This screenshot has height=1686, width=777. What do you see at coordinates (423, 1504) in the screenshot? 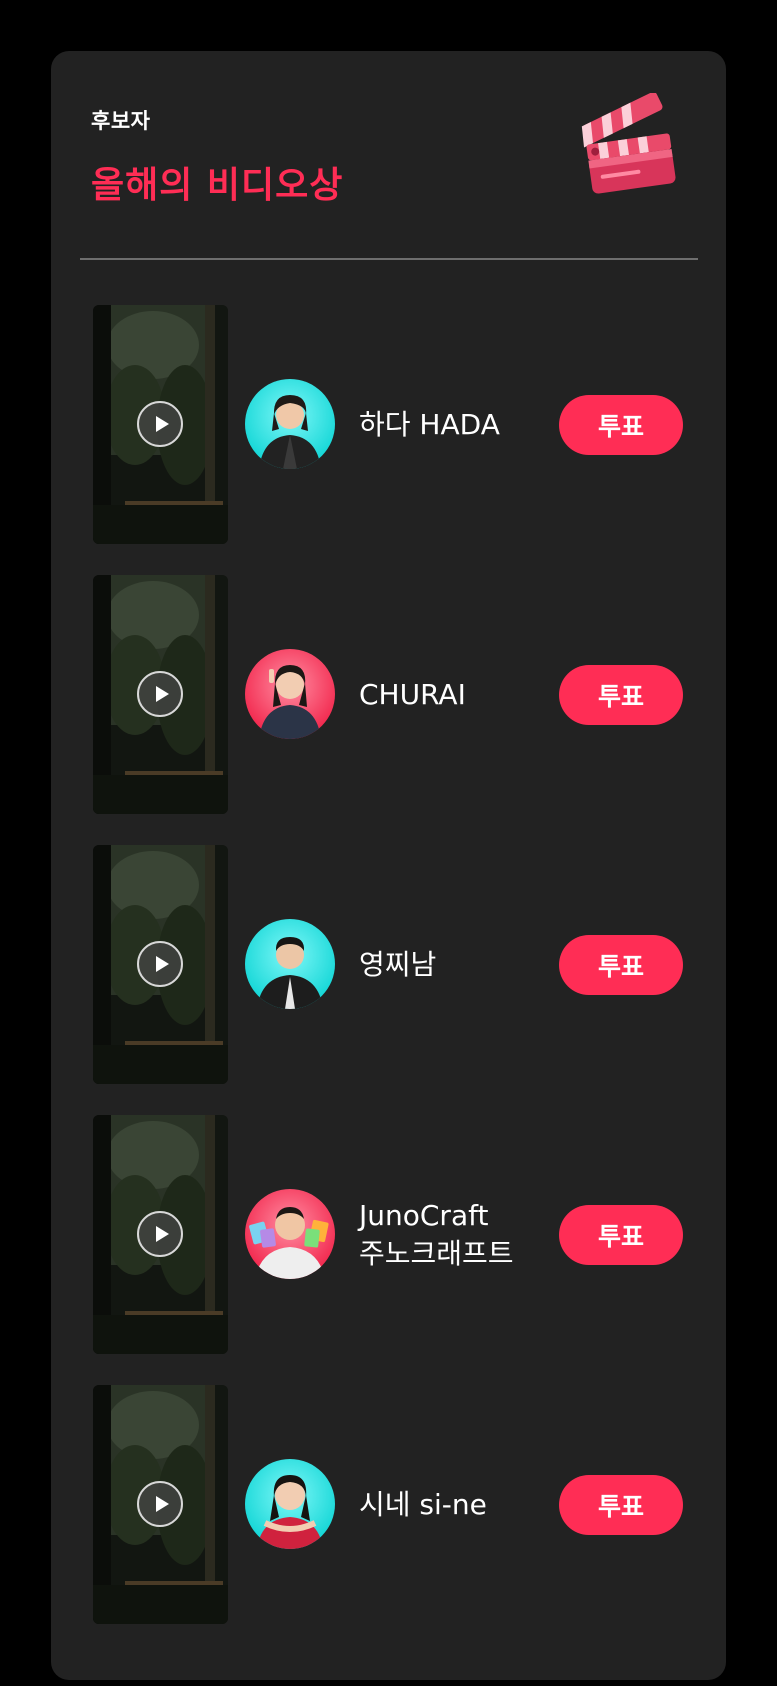
I see `nominee-name-line1: 시네 si-ne` at bounding box center [423, 1504].